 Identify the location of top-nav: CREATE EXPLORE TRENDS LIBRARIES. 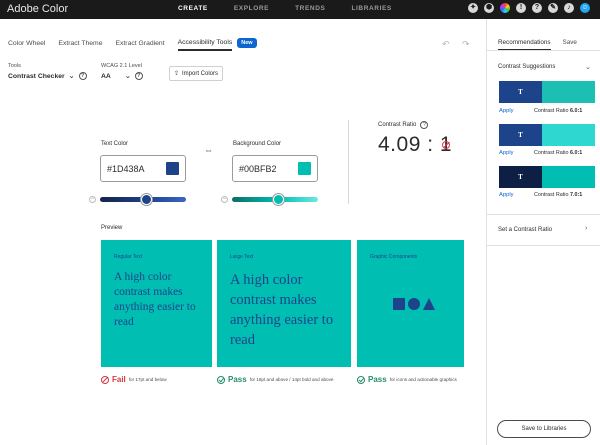
(298, 8).